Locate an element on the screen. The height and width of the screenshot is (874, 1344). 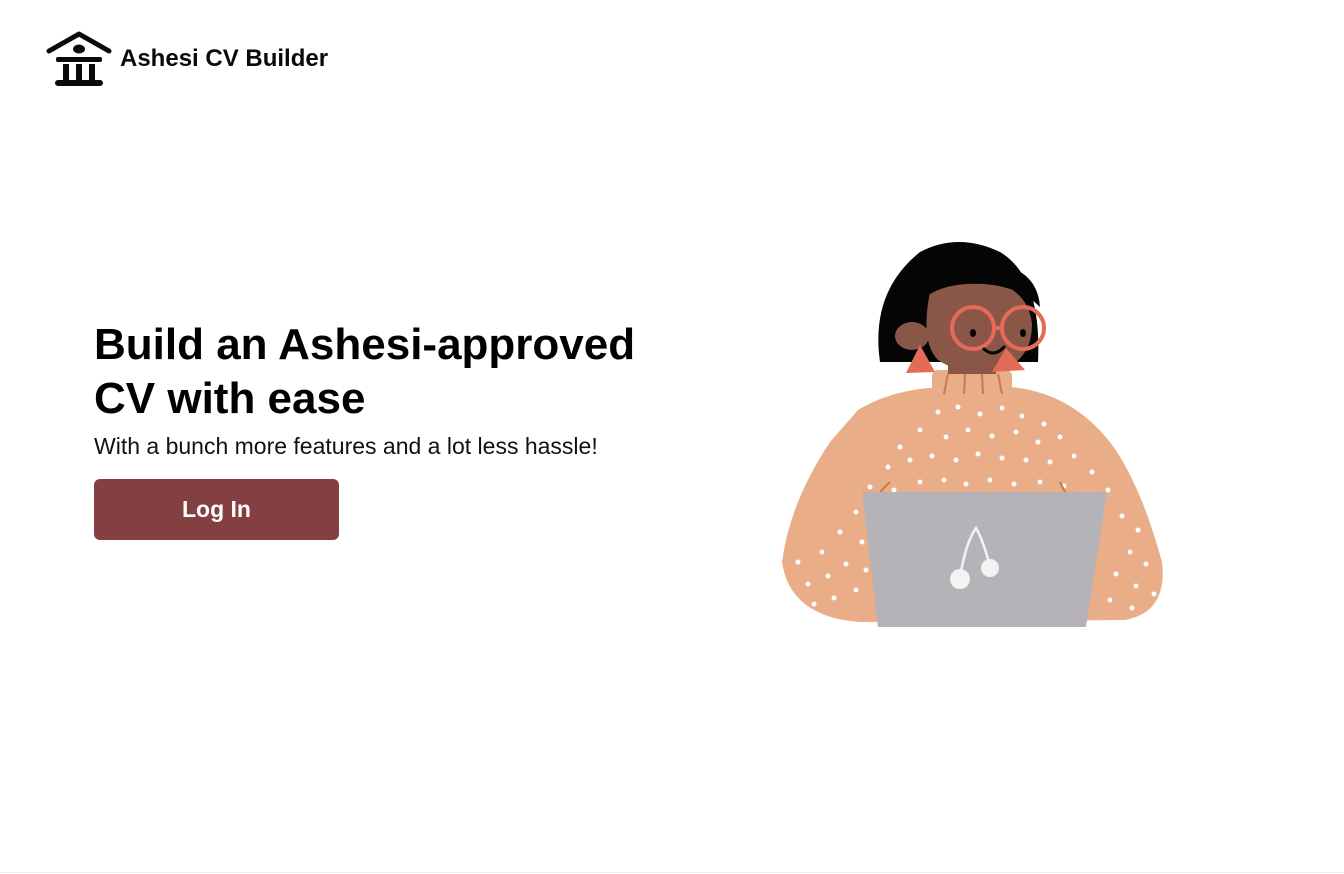
app-header: Ashesi CV Builder is located at coordinates (187, 59).